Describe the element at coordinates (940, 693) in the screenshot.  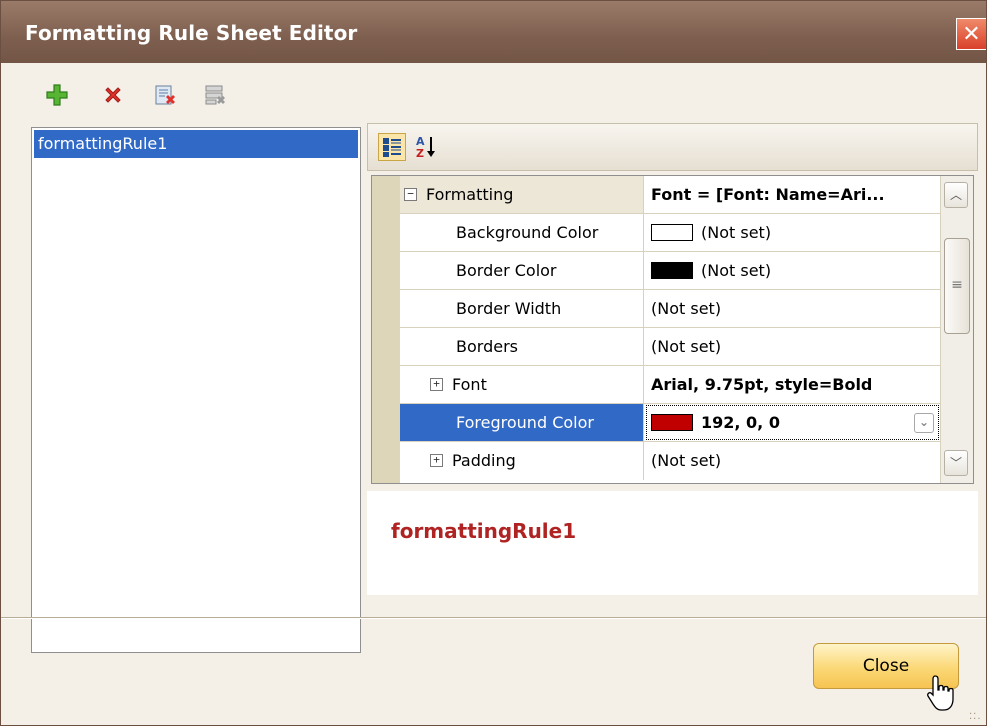
I see `hand-cursor-icon` at that location.